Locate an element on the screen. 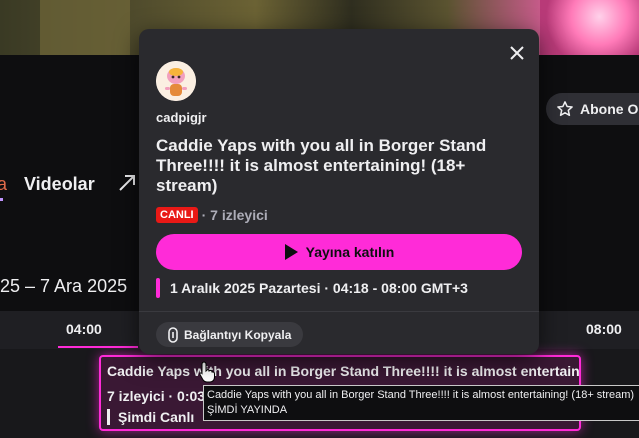  join-stream-button: Yayına katılın is located at coordinates (339, 252).